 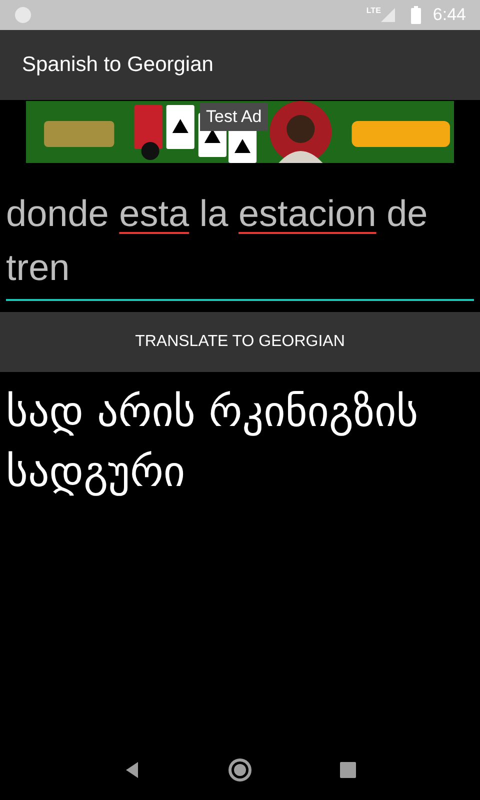 What do you see at coordinates (240, 342) in the screenshot?
I see `translate-button: TRANSLATE TO GEORGIAN` at bounding box center [240, 342].